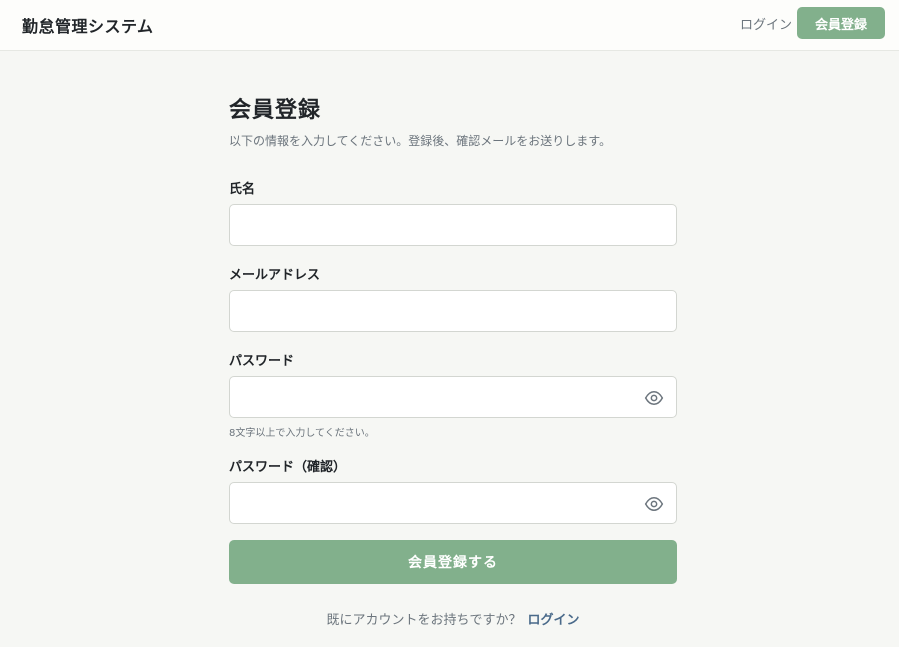 This screenshot has height=647, width=899. I want to click on email-label: メールアドレス, so click(275, 275).